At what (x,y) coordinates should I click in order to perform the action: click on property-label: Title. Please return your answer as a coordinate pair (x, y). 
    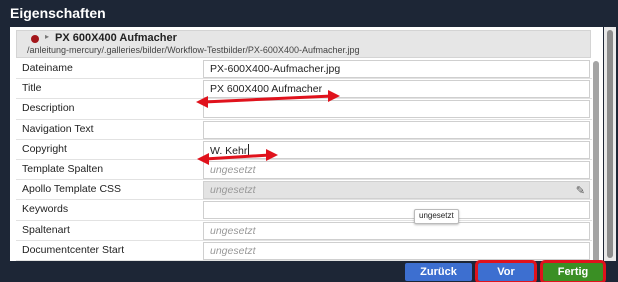
    Looking at the image, I should click on (32, 88).